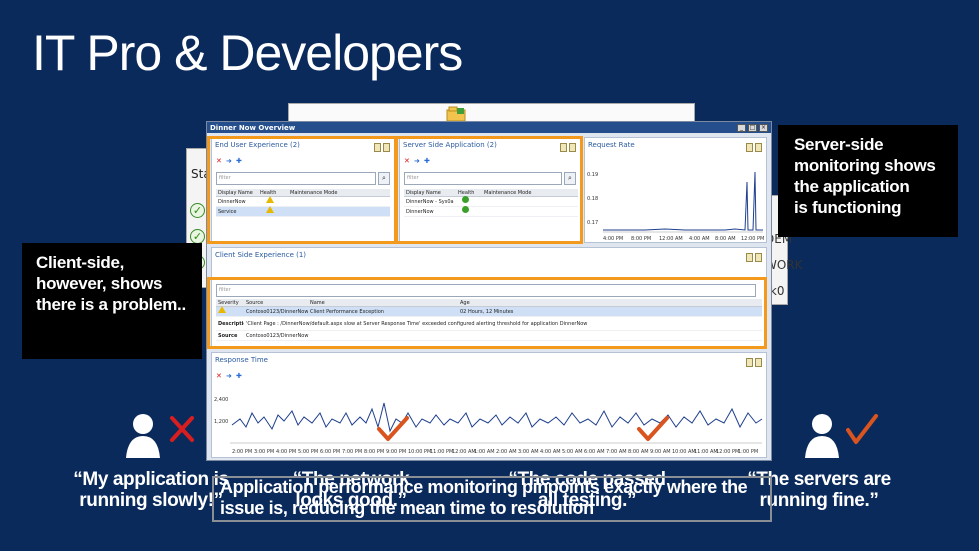 The image size is (979, 551). Describe the element at coordinates (230, 376) in the screenshot. I see `arrow-right-icon: ➜` at that location.